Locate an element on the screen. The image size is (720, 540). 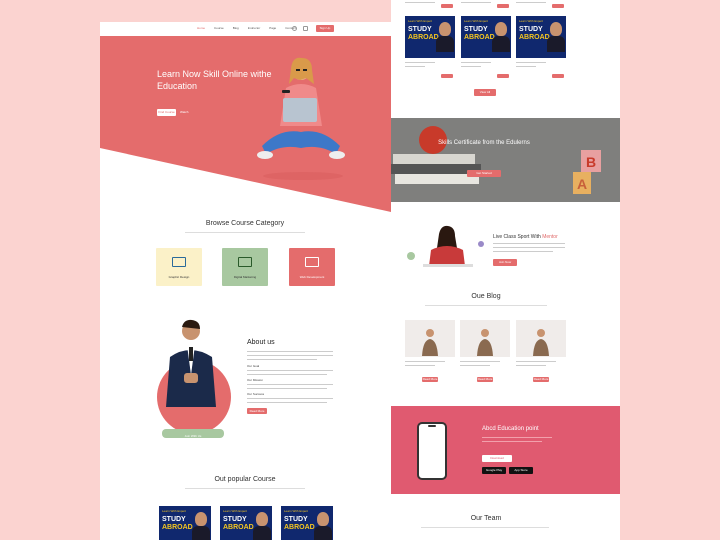
view-all-button: View All is located at coordinates (485, 92).